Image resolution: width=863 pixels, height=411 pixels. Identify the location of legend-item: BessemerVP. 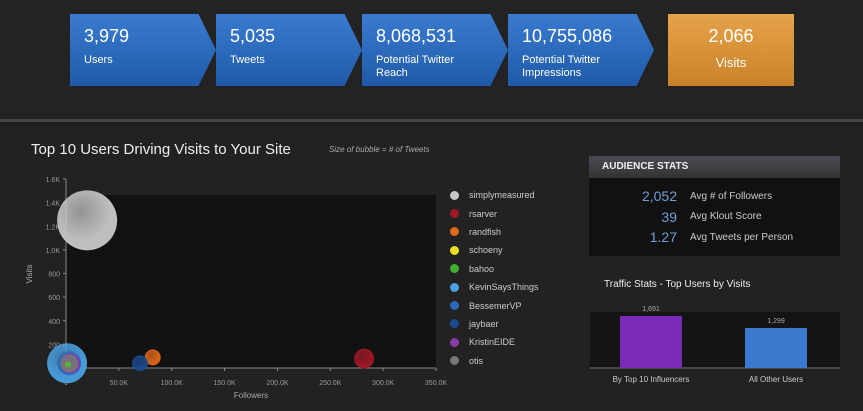
(494, 305).